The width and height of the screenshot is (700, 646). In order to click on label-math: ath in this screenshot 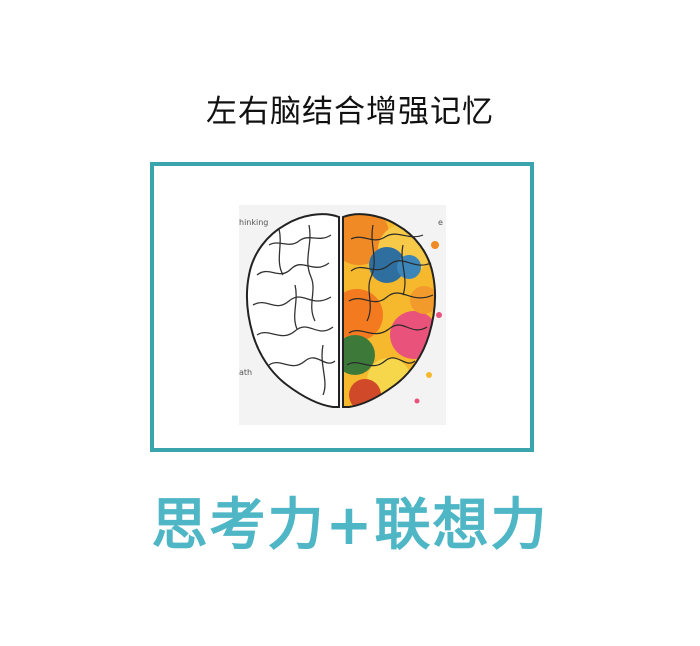, I will do `click(245, 372)`.